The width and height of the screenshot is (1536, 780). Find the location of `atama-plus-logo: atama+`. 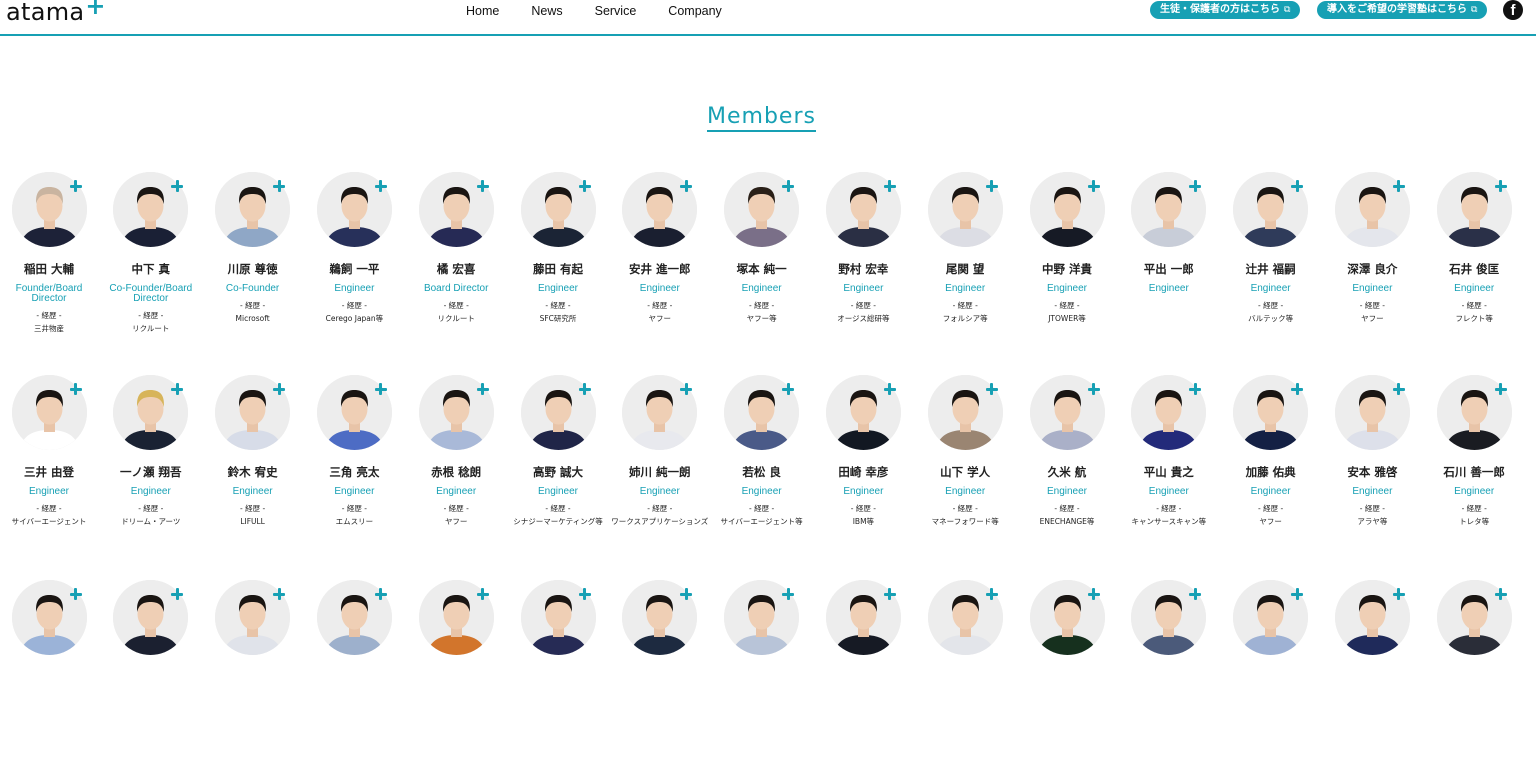

atama-plus-logo: atama+ is located at coordinates (56, 13).